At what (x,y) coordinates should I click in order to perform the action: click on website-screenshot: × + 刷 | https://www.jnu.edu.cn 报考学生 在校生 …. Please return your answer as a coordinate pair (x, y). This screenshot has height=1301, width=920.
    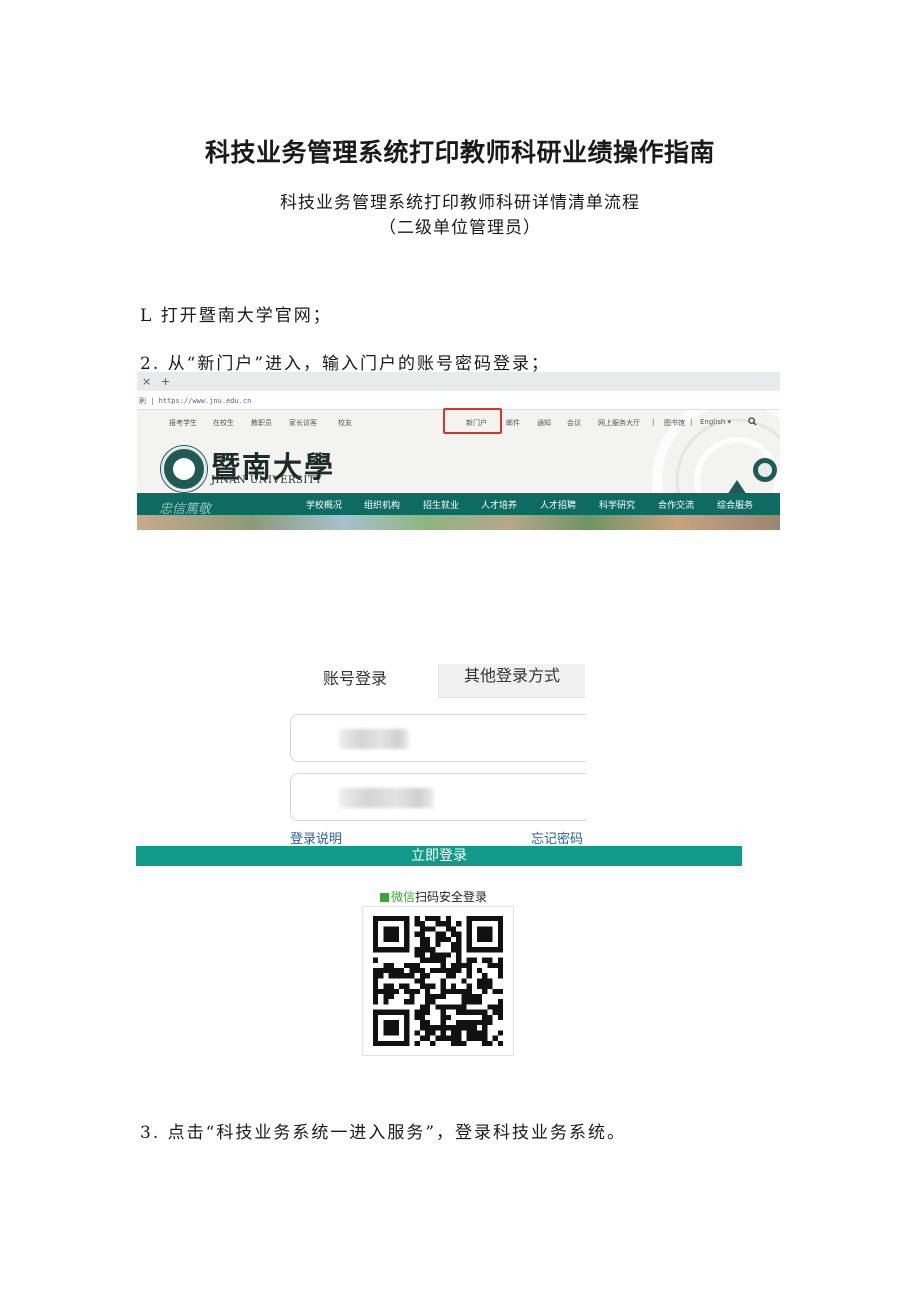
    Looking at the image, I should click on (458, 451).